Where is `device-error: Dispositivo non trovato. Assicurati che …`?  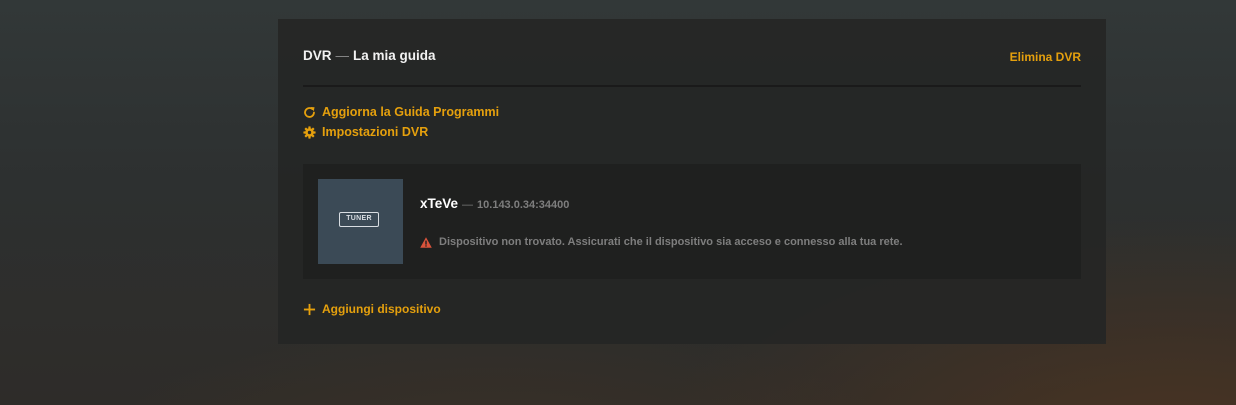 device-error: Dispositivo non trovato. Assicurati che … is located at coordinates (661, 242).